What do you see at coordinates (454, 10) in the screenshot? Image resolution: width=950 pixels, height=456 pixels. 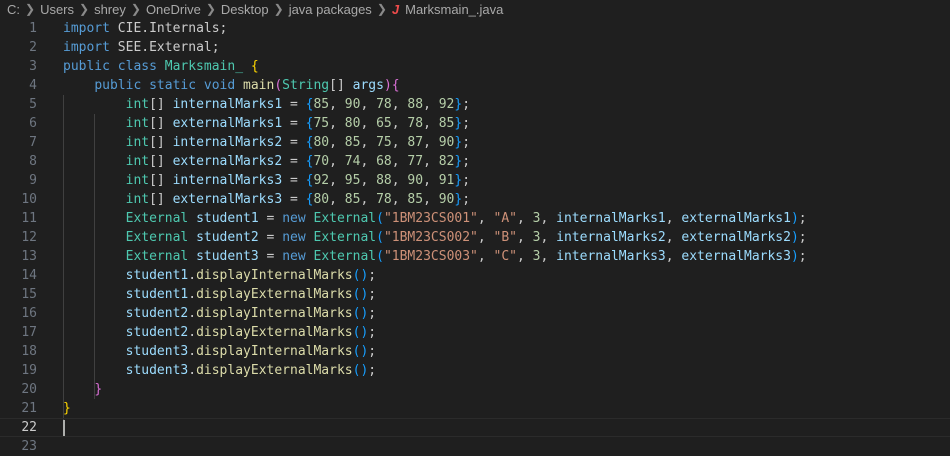 I see `breadcrumb-file: Marksmain_.java` at bounding box center [454, 10].